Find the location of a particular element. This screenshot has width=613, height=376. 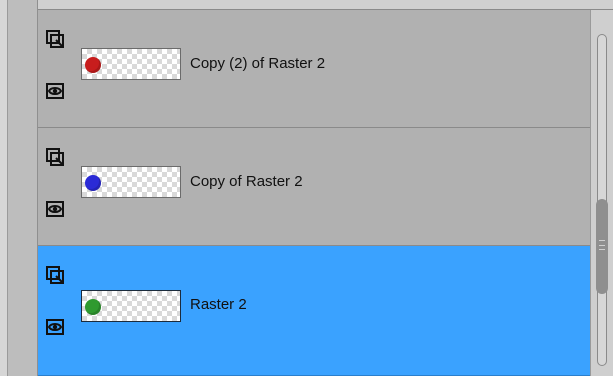

panel-left-gutter is located at coordinates (23, 188).